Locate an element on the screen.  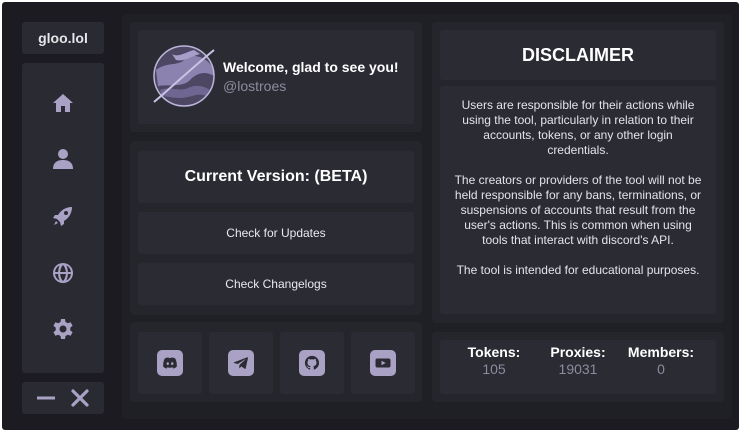
stat-value: 0 is located at coordinates (661, 369).